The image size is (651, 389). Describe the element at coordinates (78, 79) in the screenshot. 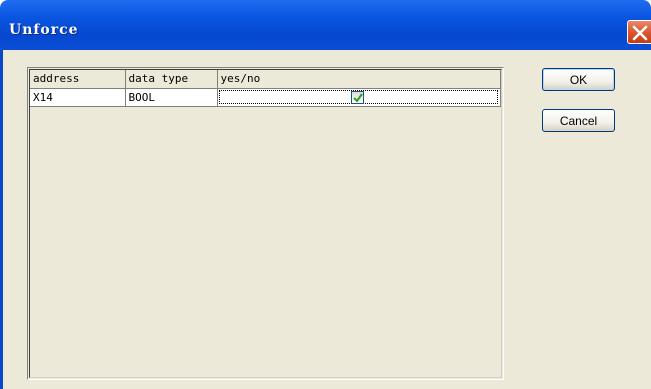

I see `column-header-address: address` at that location.